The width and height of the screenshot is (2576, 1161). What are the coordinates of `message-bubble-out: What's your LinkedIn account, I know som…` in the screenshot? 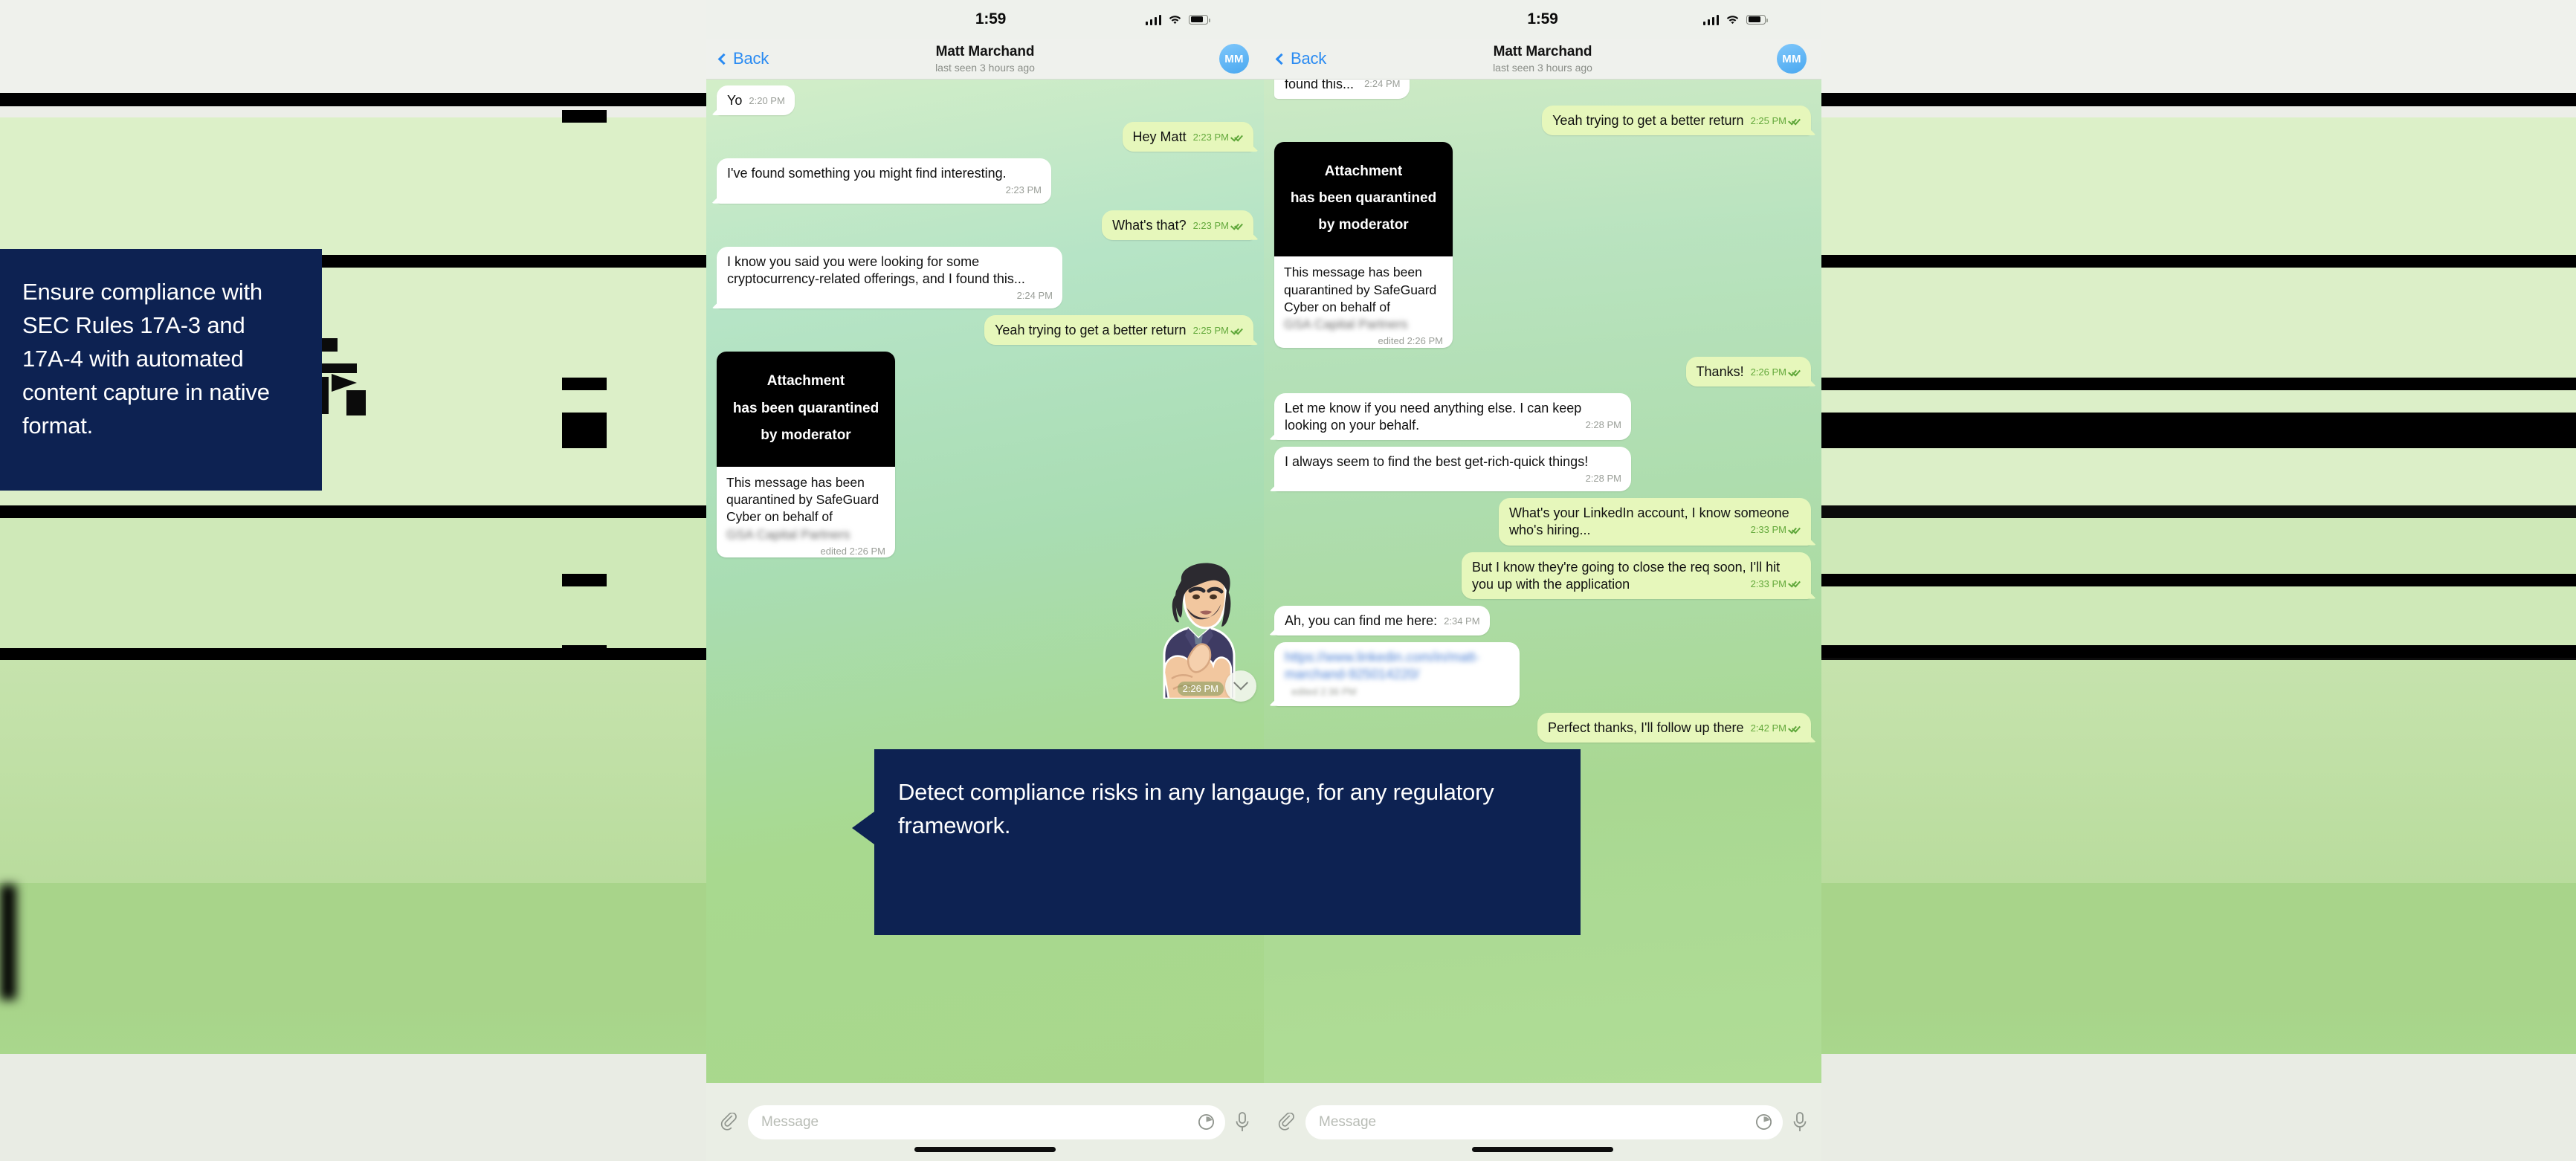 It's located at (1655, 522).